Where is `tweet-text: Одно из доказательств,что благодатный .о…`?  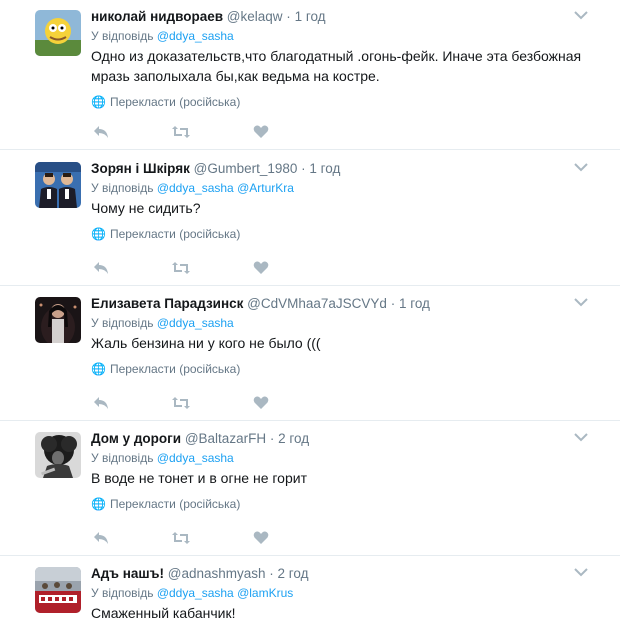 tweet-text: Одно из доказательств,что благодатный .о… is located at coordinates (336, 66).